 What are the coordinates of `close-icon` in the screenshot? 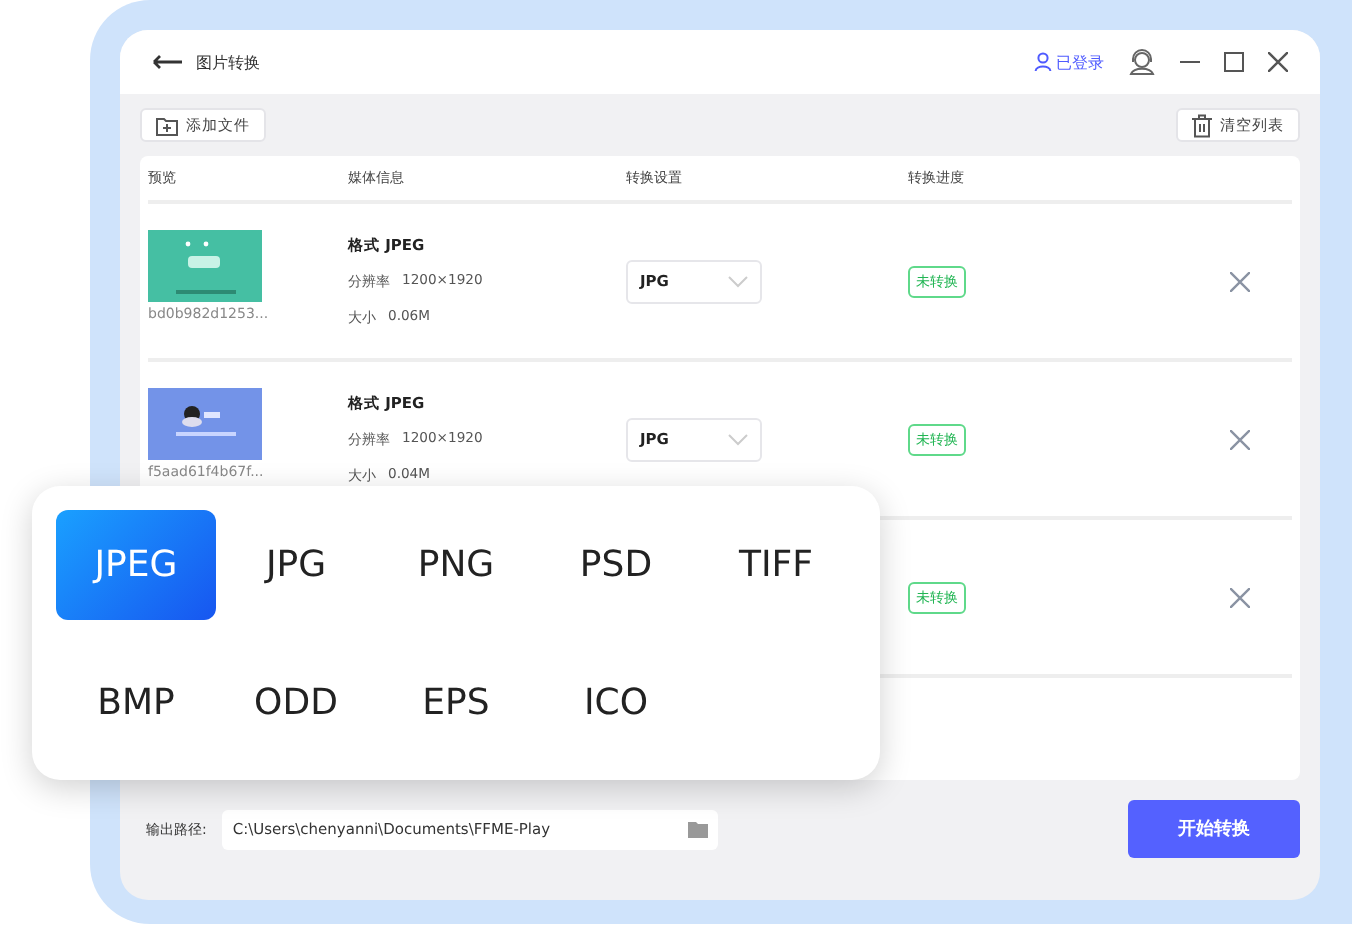 It's located at (1278, 62).